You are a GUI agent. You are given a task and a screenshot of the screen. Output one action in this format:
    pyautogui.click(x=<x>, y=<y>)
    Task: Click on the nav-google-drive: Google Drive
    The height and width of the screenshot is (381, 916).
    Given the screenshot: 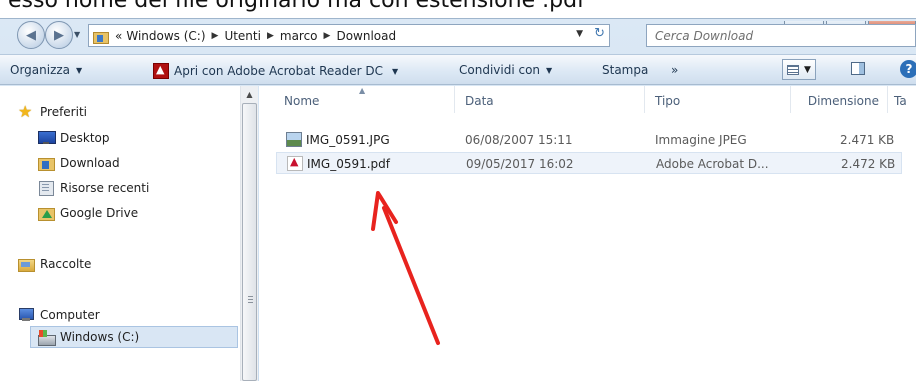 What is the action you would take?
    pyautogui.click(x=88, y=213)
    